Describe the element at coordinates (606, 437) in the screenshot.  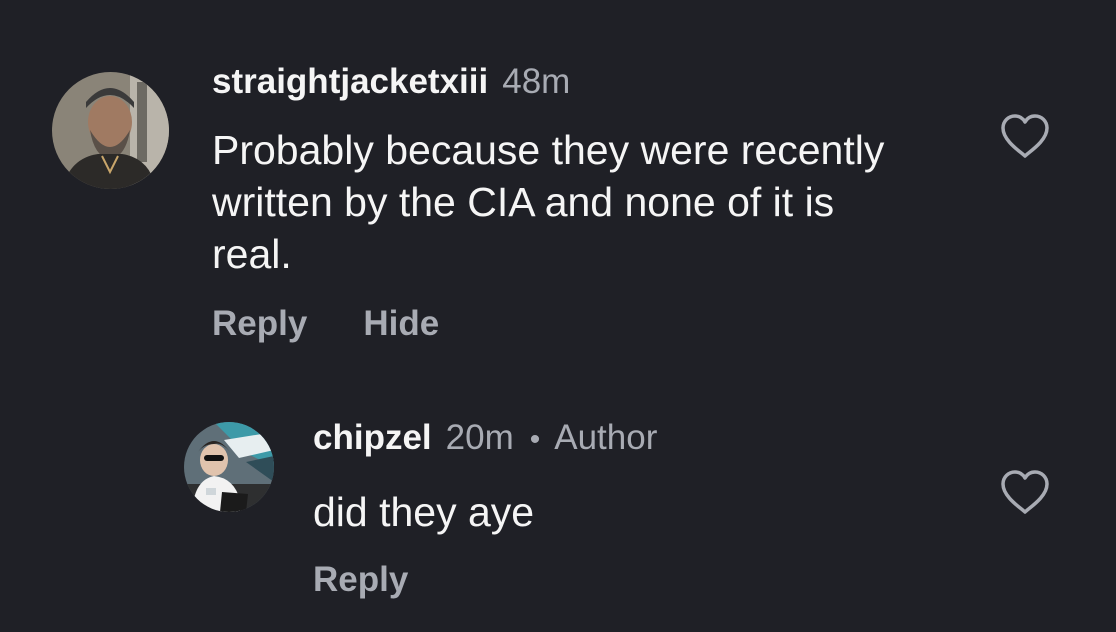
I see `author-badge: Author` at that location.